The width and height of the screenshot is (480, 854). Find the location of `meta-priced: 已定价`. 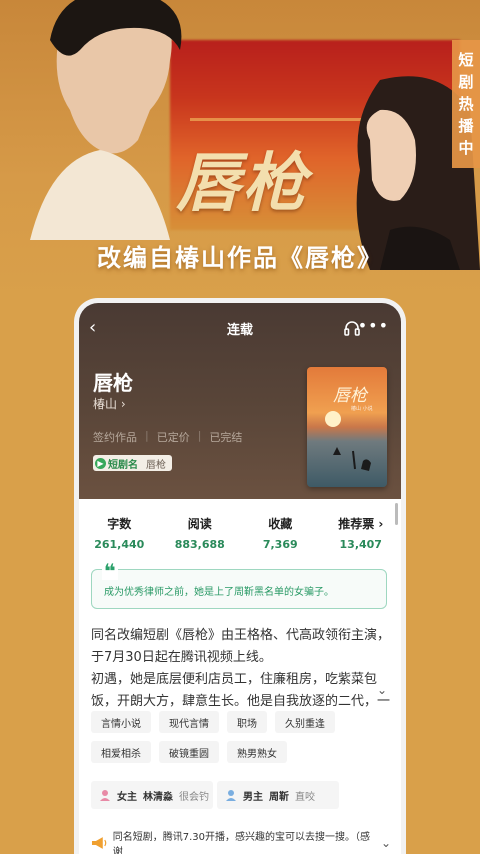

meta-priced: 已定价 is located at coordinates (173, 437).